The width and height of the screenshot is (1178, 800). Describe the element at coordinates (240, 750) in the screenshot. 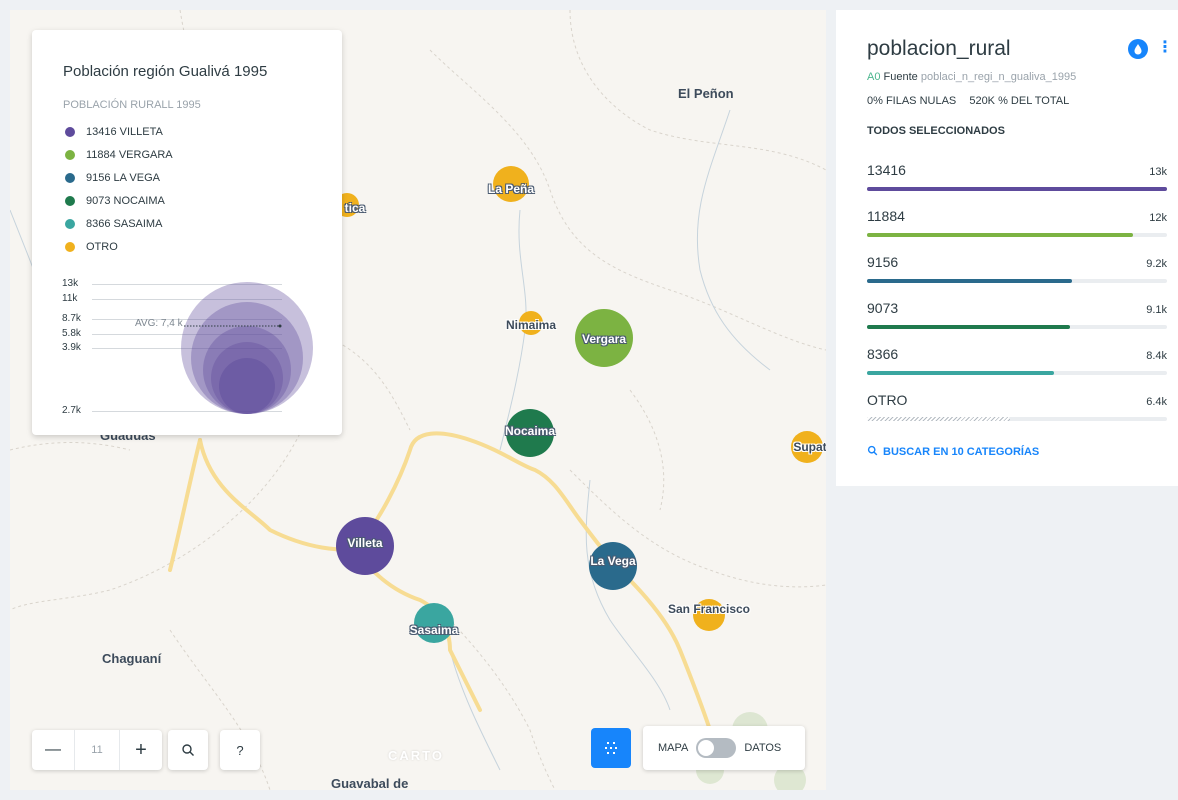

I see `help-button: ?` at that location.